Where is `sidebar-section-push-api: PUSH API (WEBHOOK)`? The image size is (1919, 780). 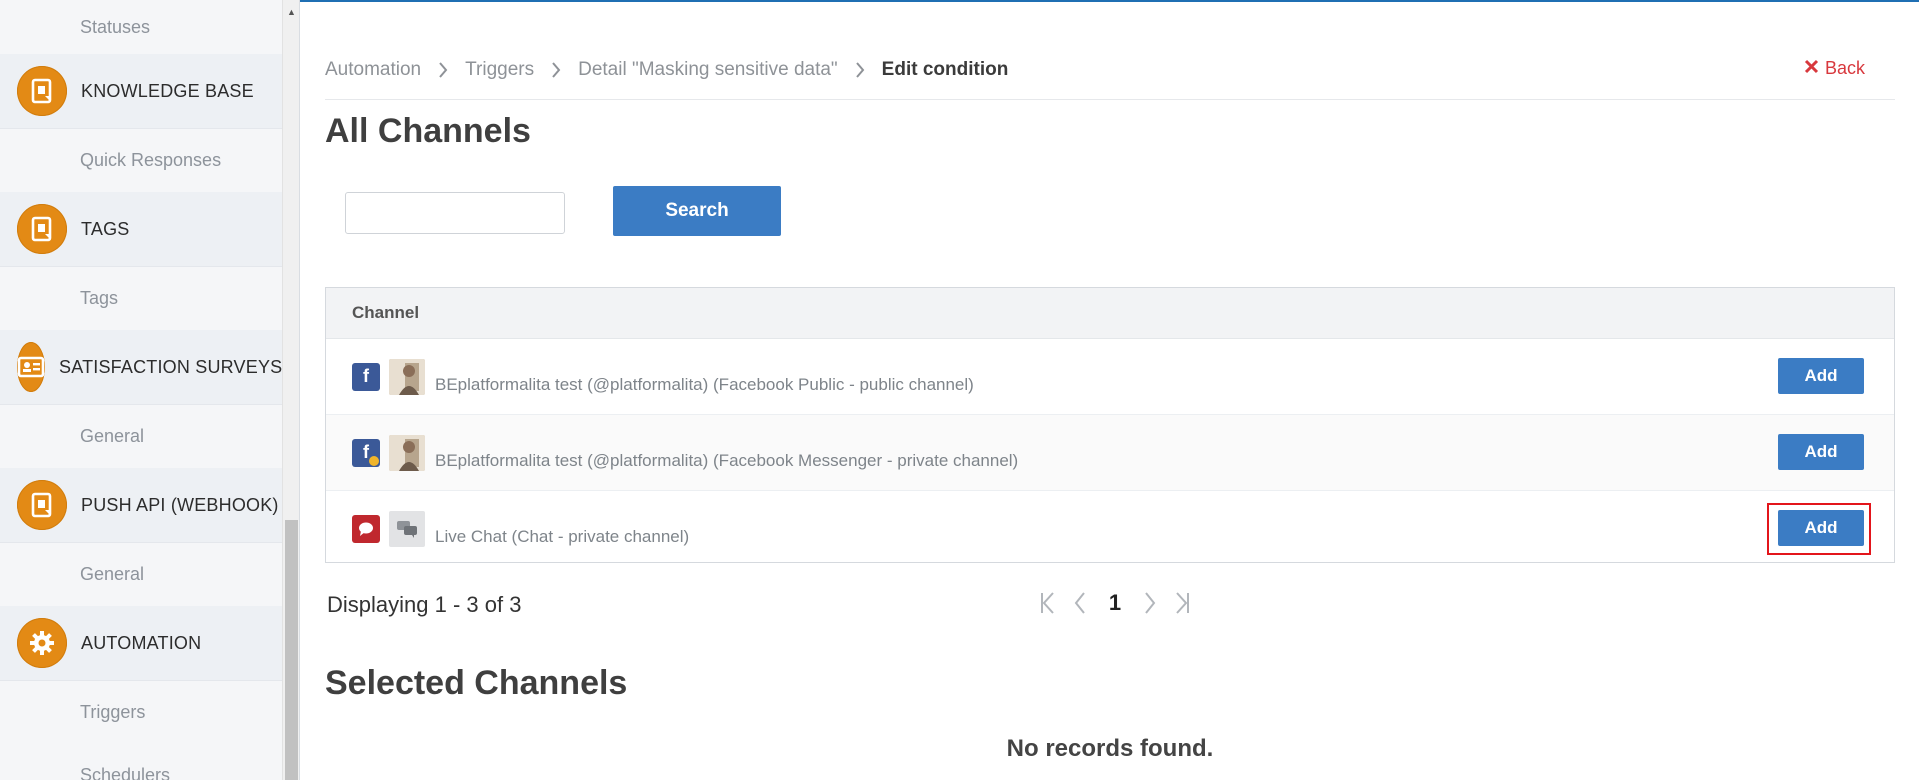 sidebar-section-push-api: PUSH API (WEBHOOK) is located at coordinates (141, 505).